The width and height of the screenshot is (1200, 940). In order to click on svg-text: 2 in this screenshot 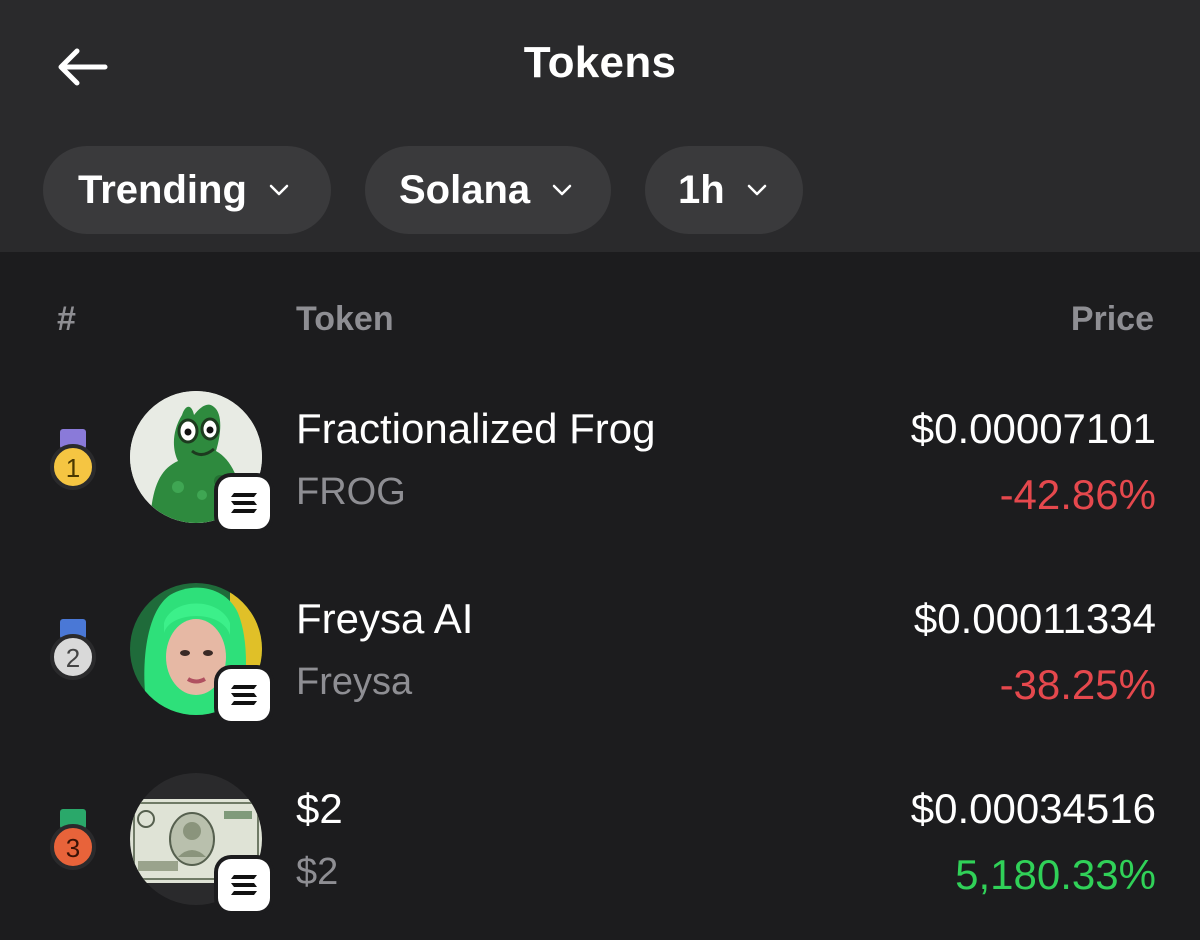, I will do `click(73, 658)`.